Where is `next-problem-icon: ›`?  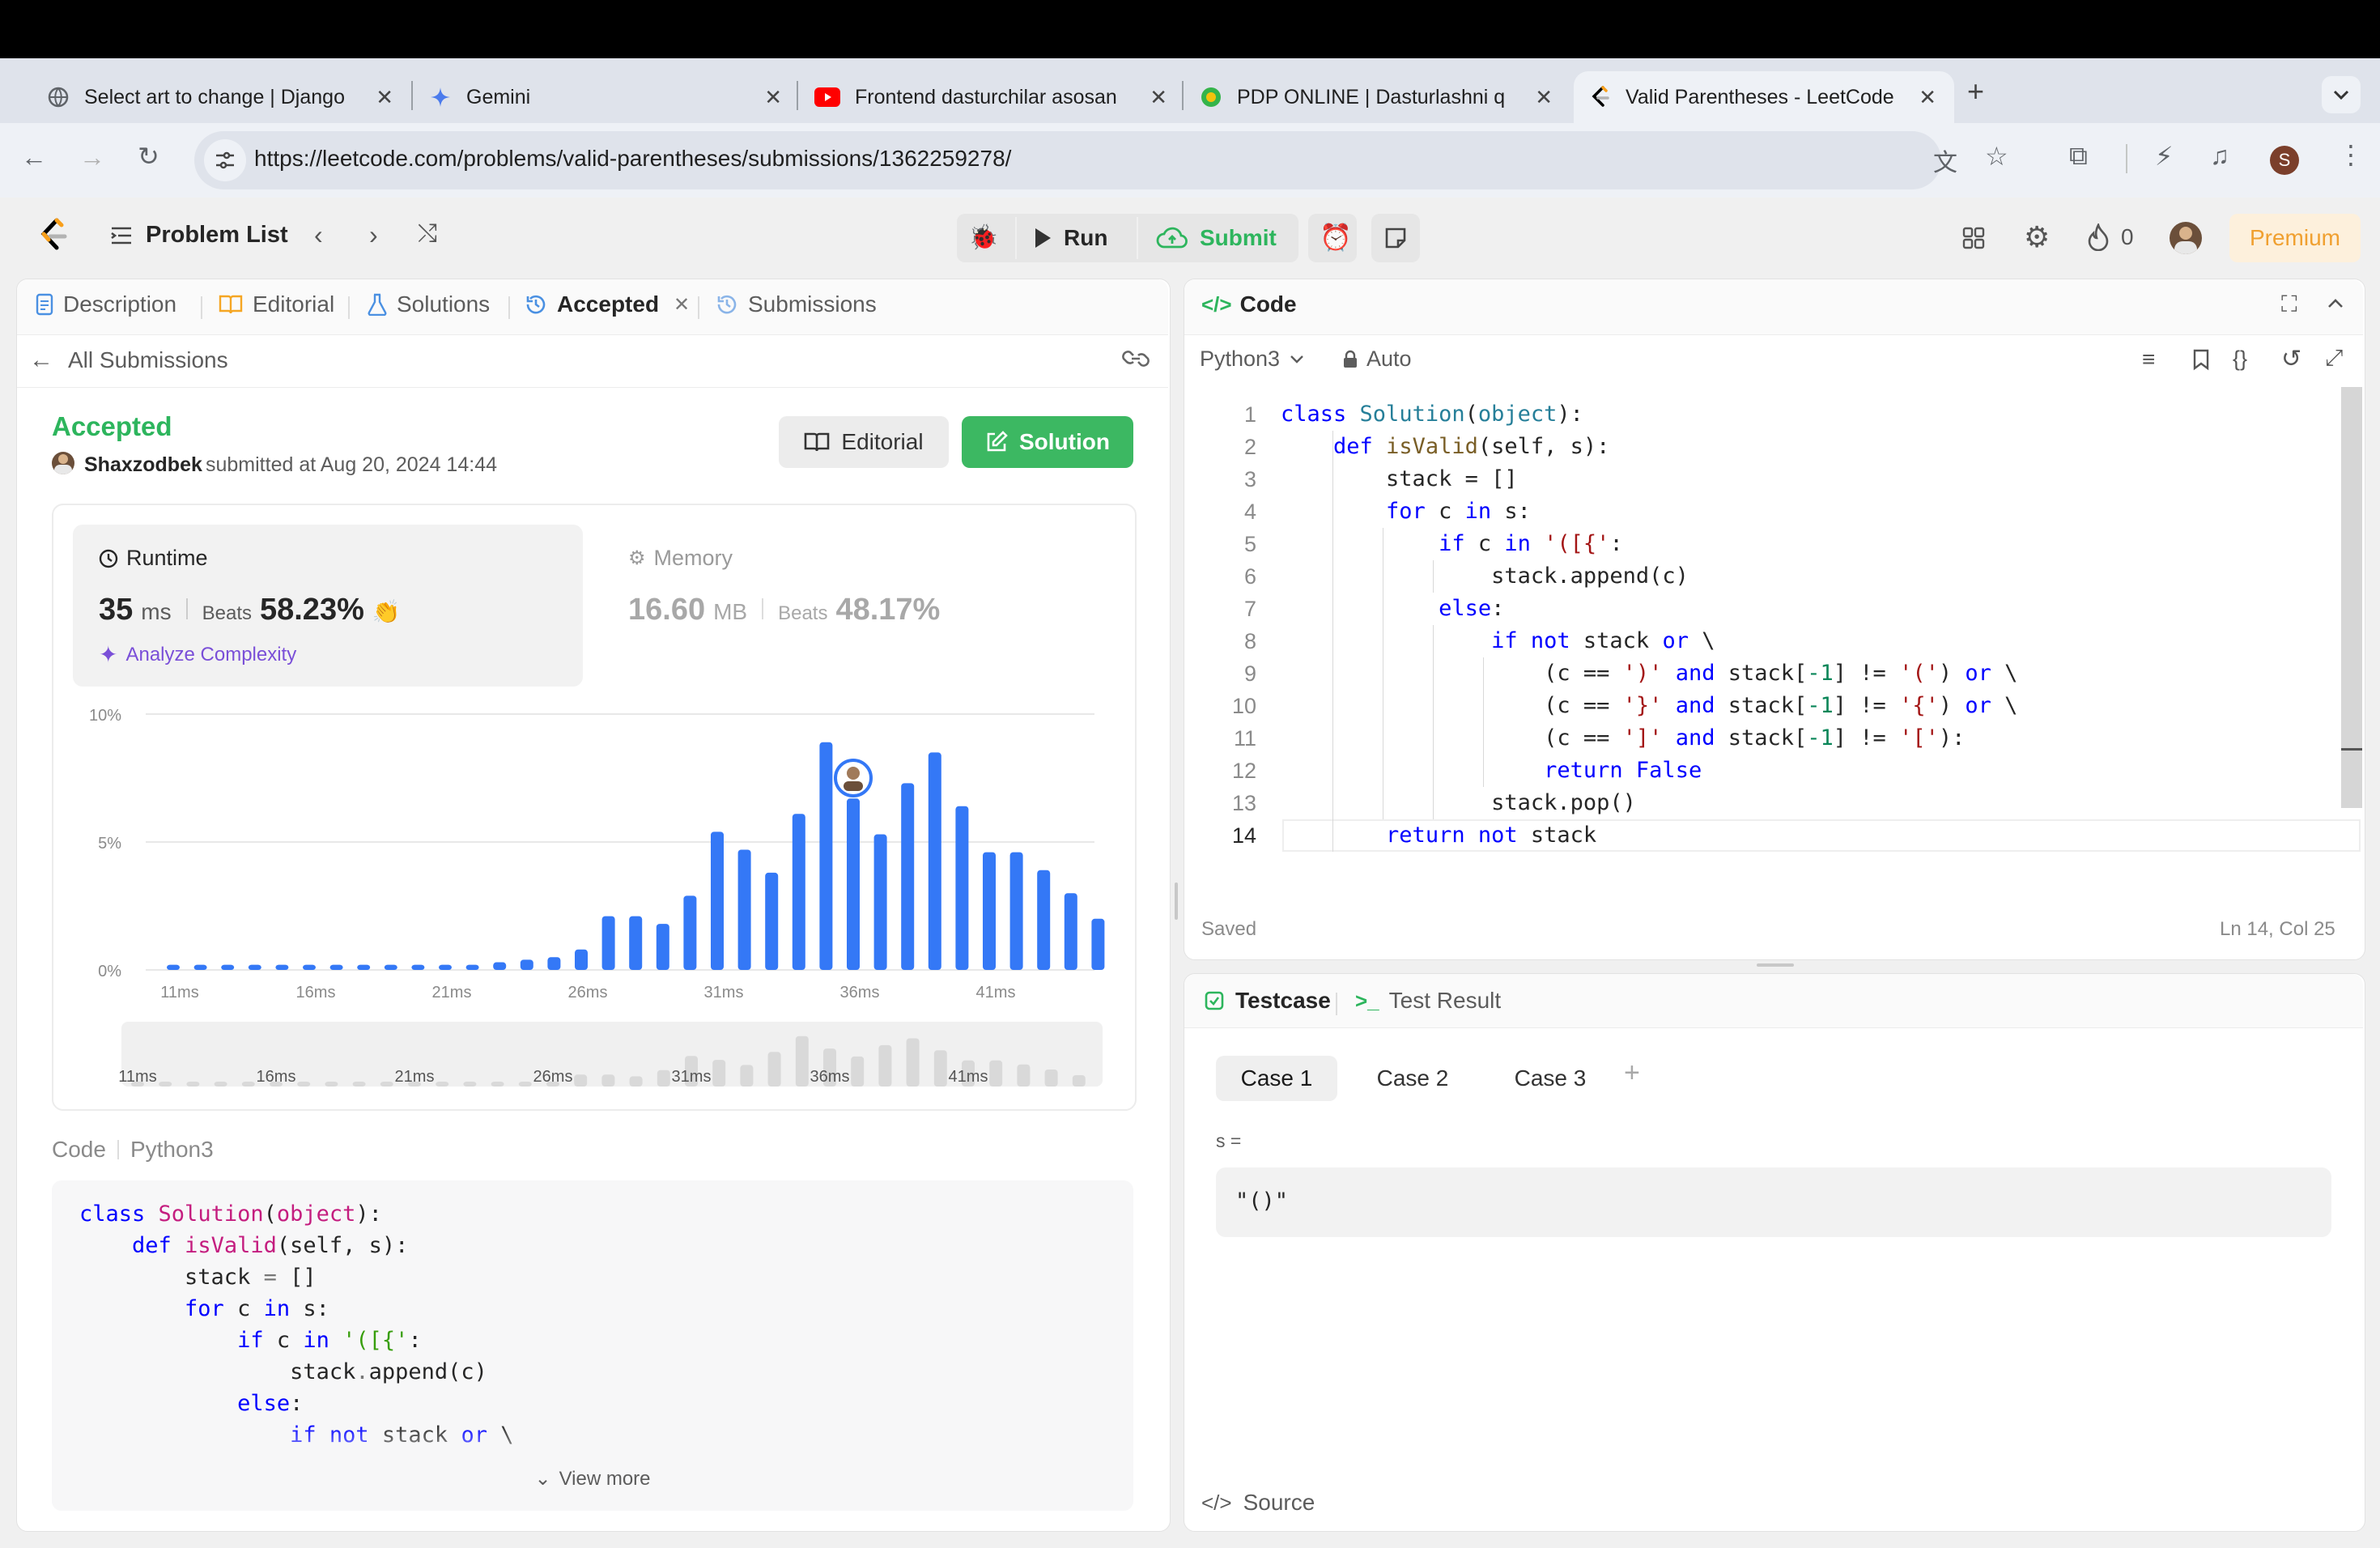 next-problem-icon: › is located at coordinates (373, 235).